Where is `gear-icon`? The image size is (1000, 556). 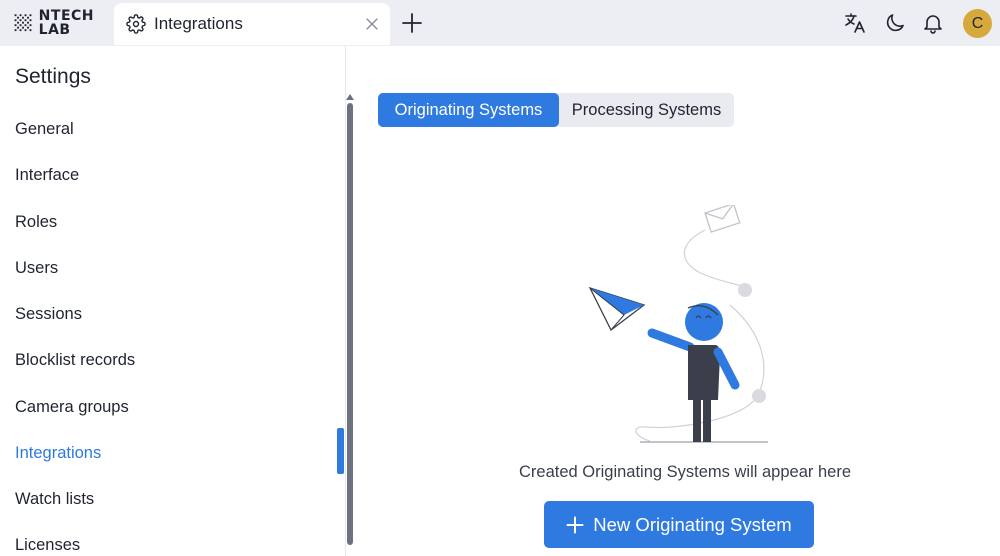
gear-icon is located at coordinates (136, 24).